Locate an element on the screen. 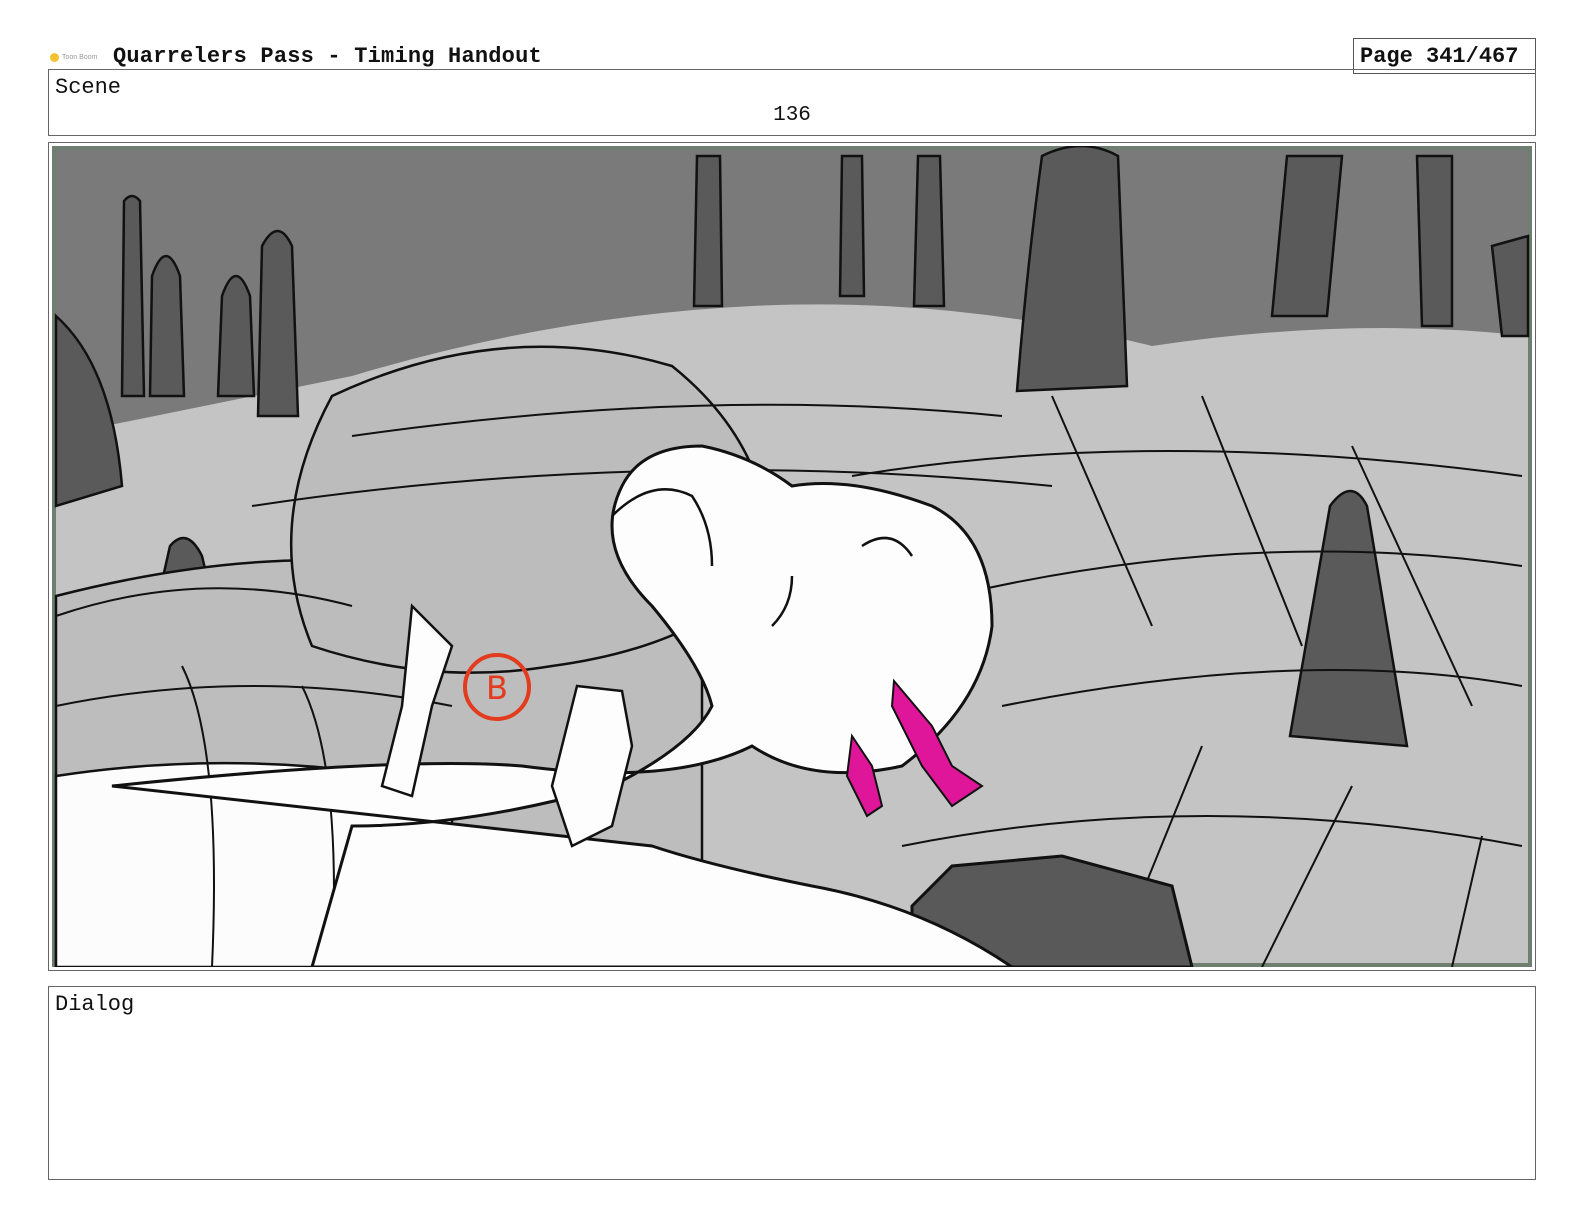 The width and height of the screenshot is (1582, 1225). toon-boom-logo: Toon Boom is located at coordinates (75, 57).